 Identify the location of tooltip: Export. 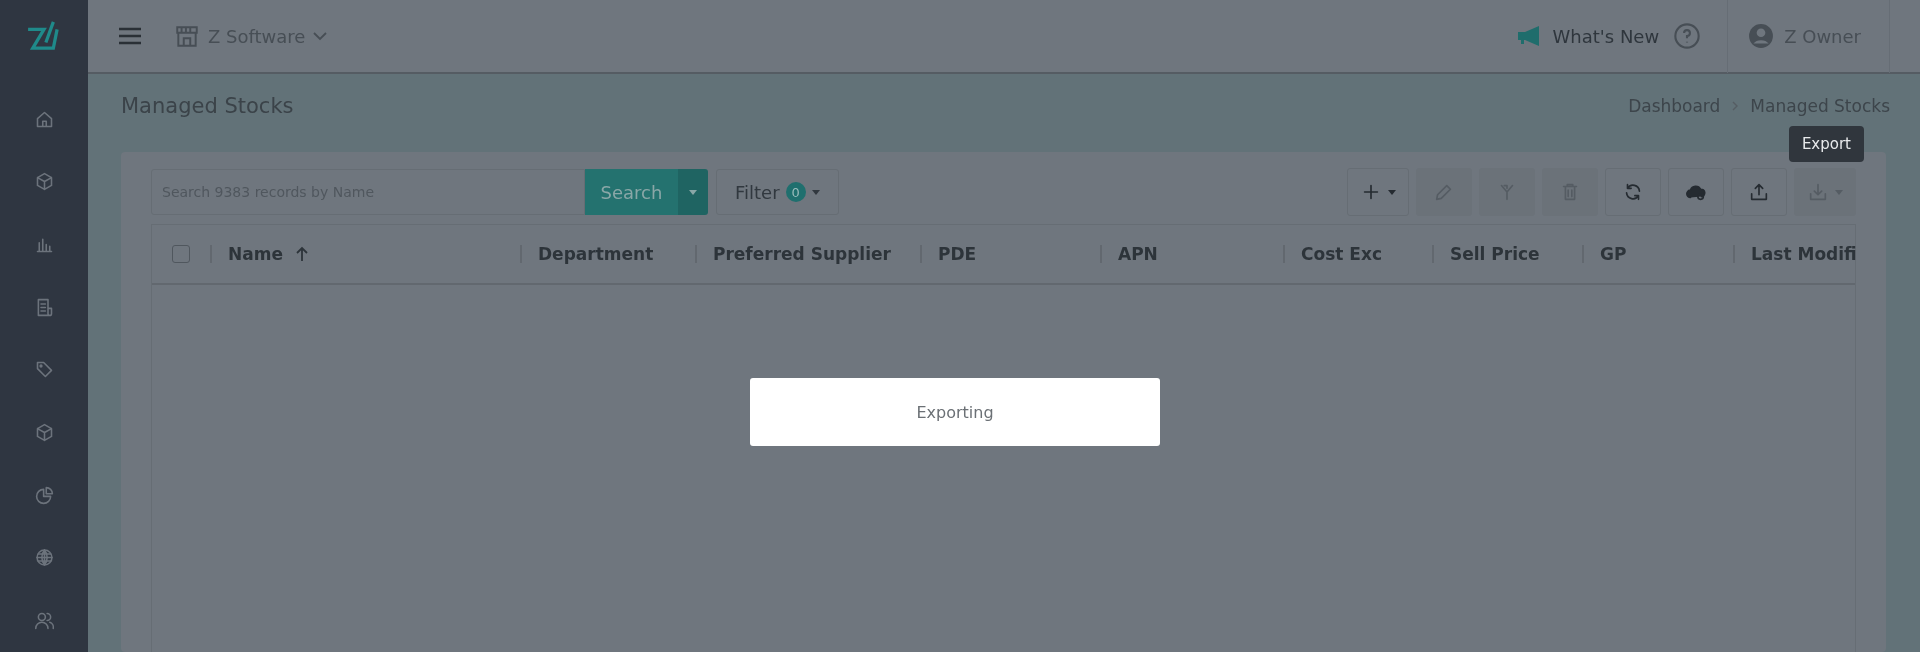
(1826, 144).